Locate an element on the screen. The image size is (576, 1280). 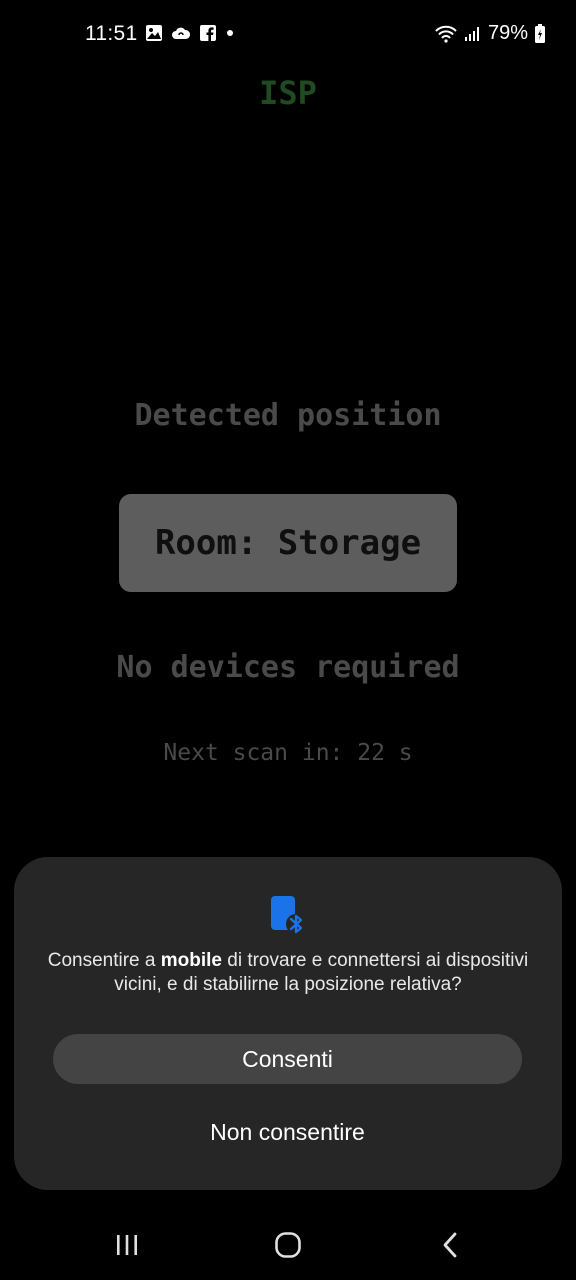
app-title: ISP is located at coordinates (288, 93).